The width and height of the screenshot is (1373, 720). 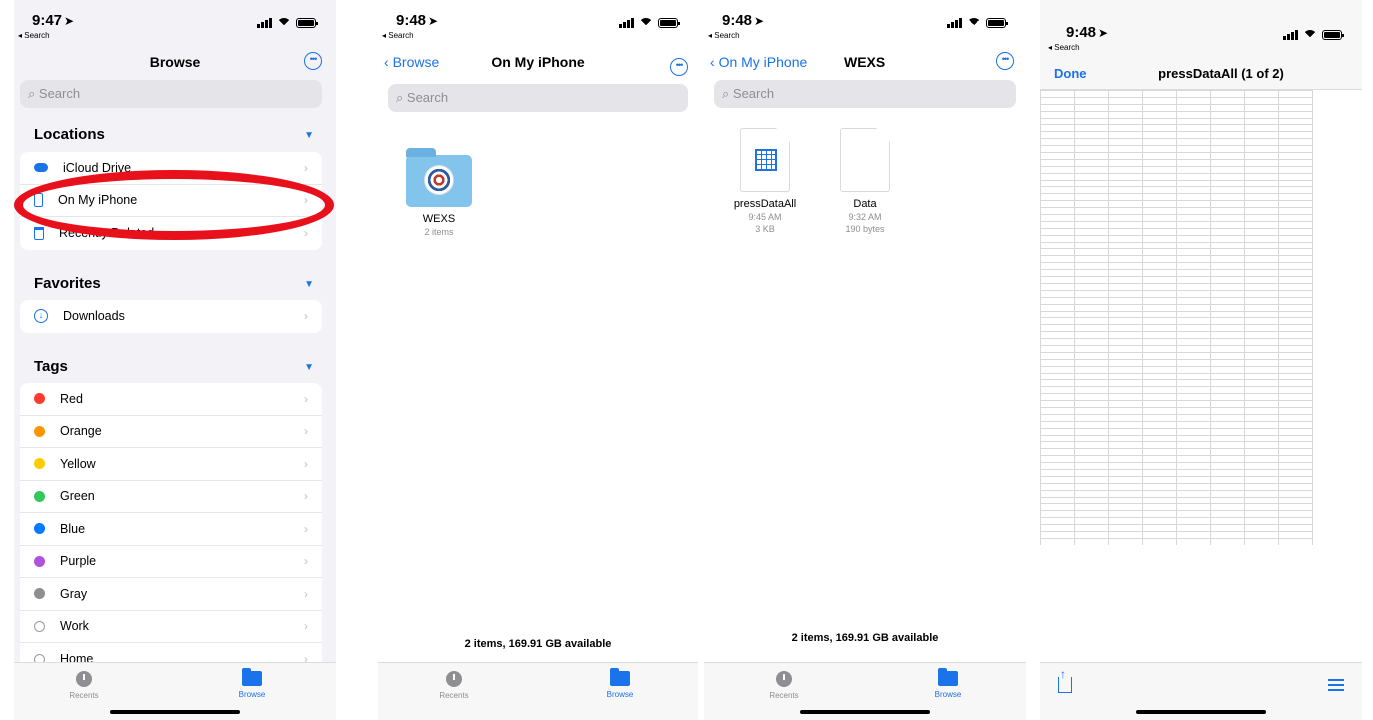 I want to click on tag-red: Red ›, so click(x=171, y=399).